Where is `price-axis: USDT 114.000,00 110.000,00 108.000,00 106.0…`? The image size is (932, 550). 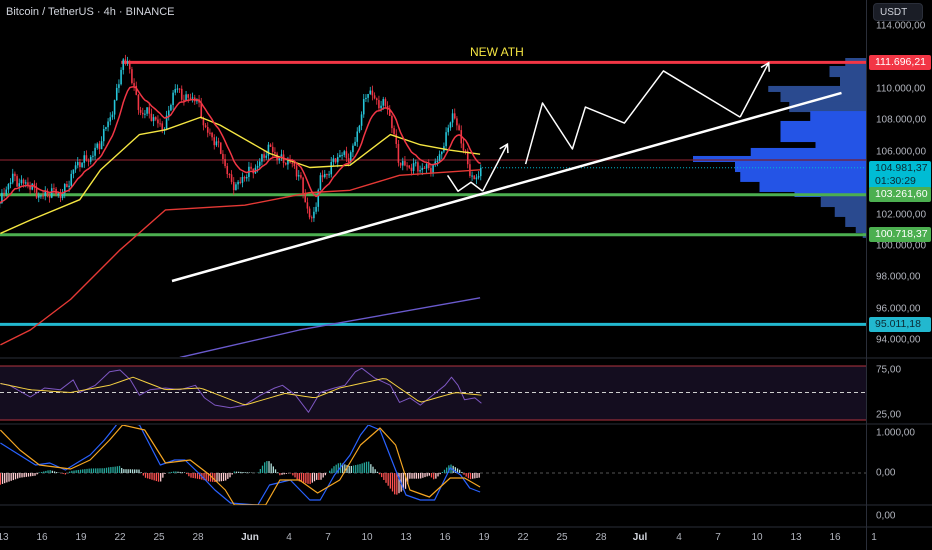
price-axis: USDT 114.000,00 110.000,00 108.000,00 106.0… is located at coordinates (899, 275).